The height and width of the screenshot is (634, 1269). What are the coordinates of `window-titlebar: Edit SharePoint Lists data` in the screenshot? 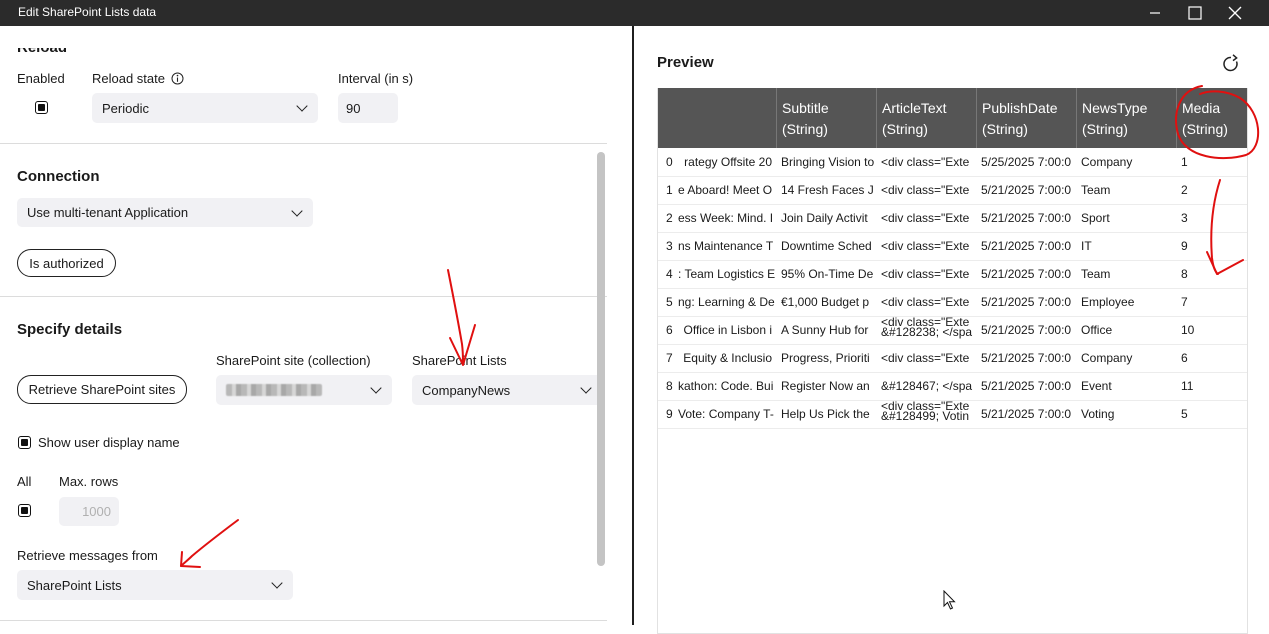 It's located at (634, 13).